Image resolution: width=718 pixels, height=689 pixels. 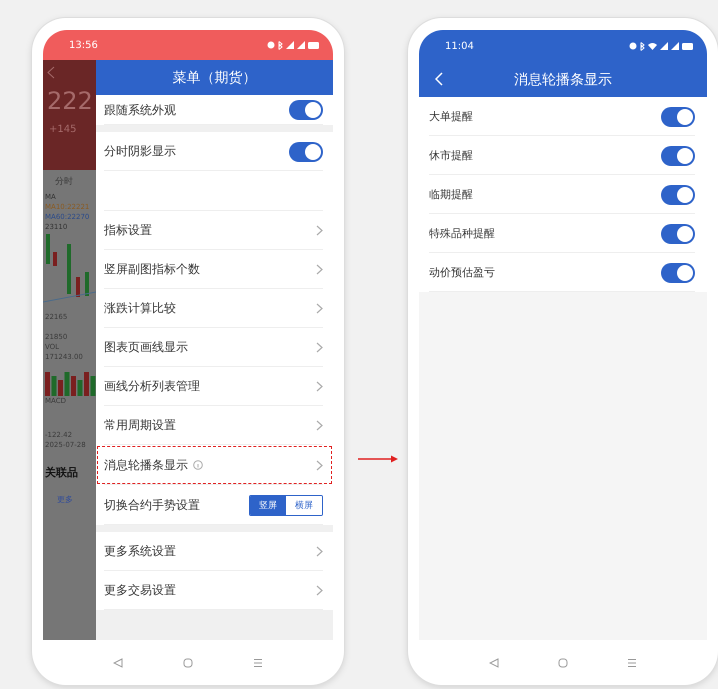 I want to click on price-text: 222, so click(x=70, y=101).